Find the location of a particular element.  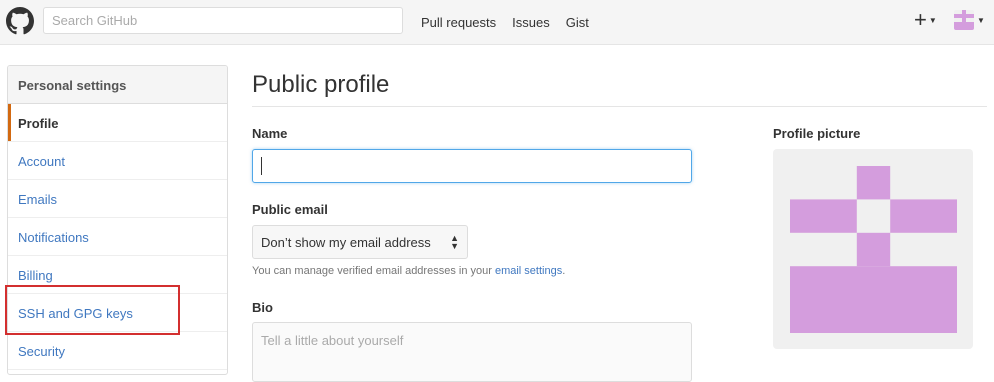

select-arrows-icon: ▲ ▼ is located at coordinates (454, 242).